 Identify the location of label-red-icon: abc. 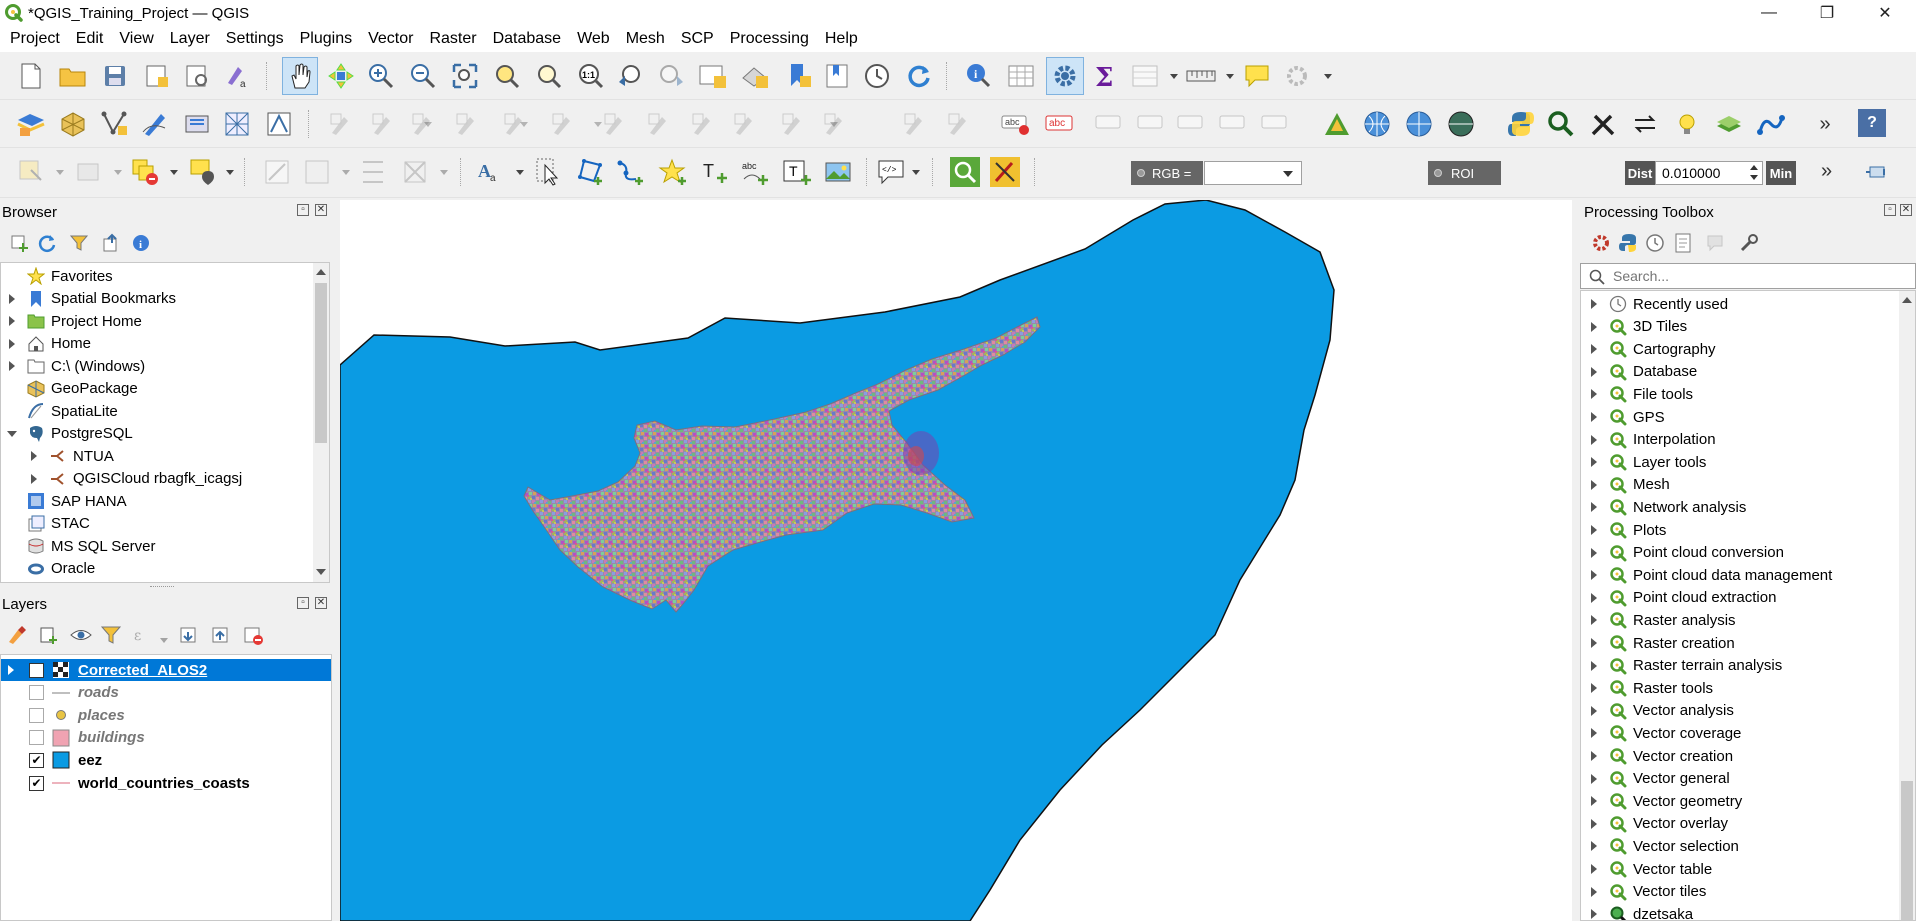
(1059, 124).